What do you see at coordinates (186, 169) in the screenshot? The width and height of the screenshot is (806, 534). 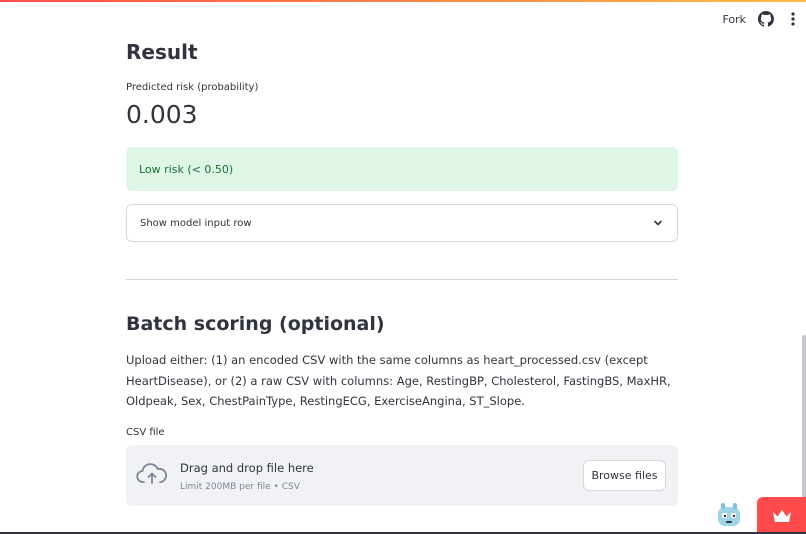 I see `alert-text: Low risk (< 0.50)` at bounding box center [186, 169].